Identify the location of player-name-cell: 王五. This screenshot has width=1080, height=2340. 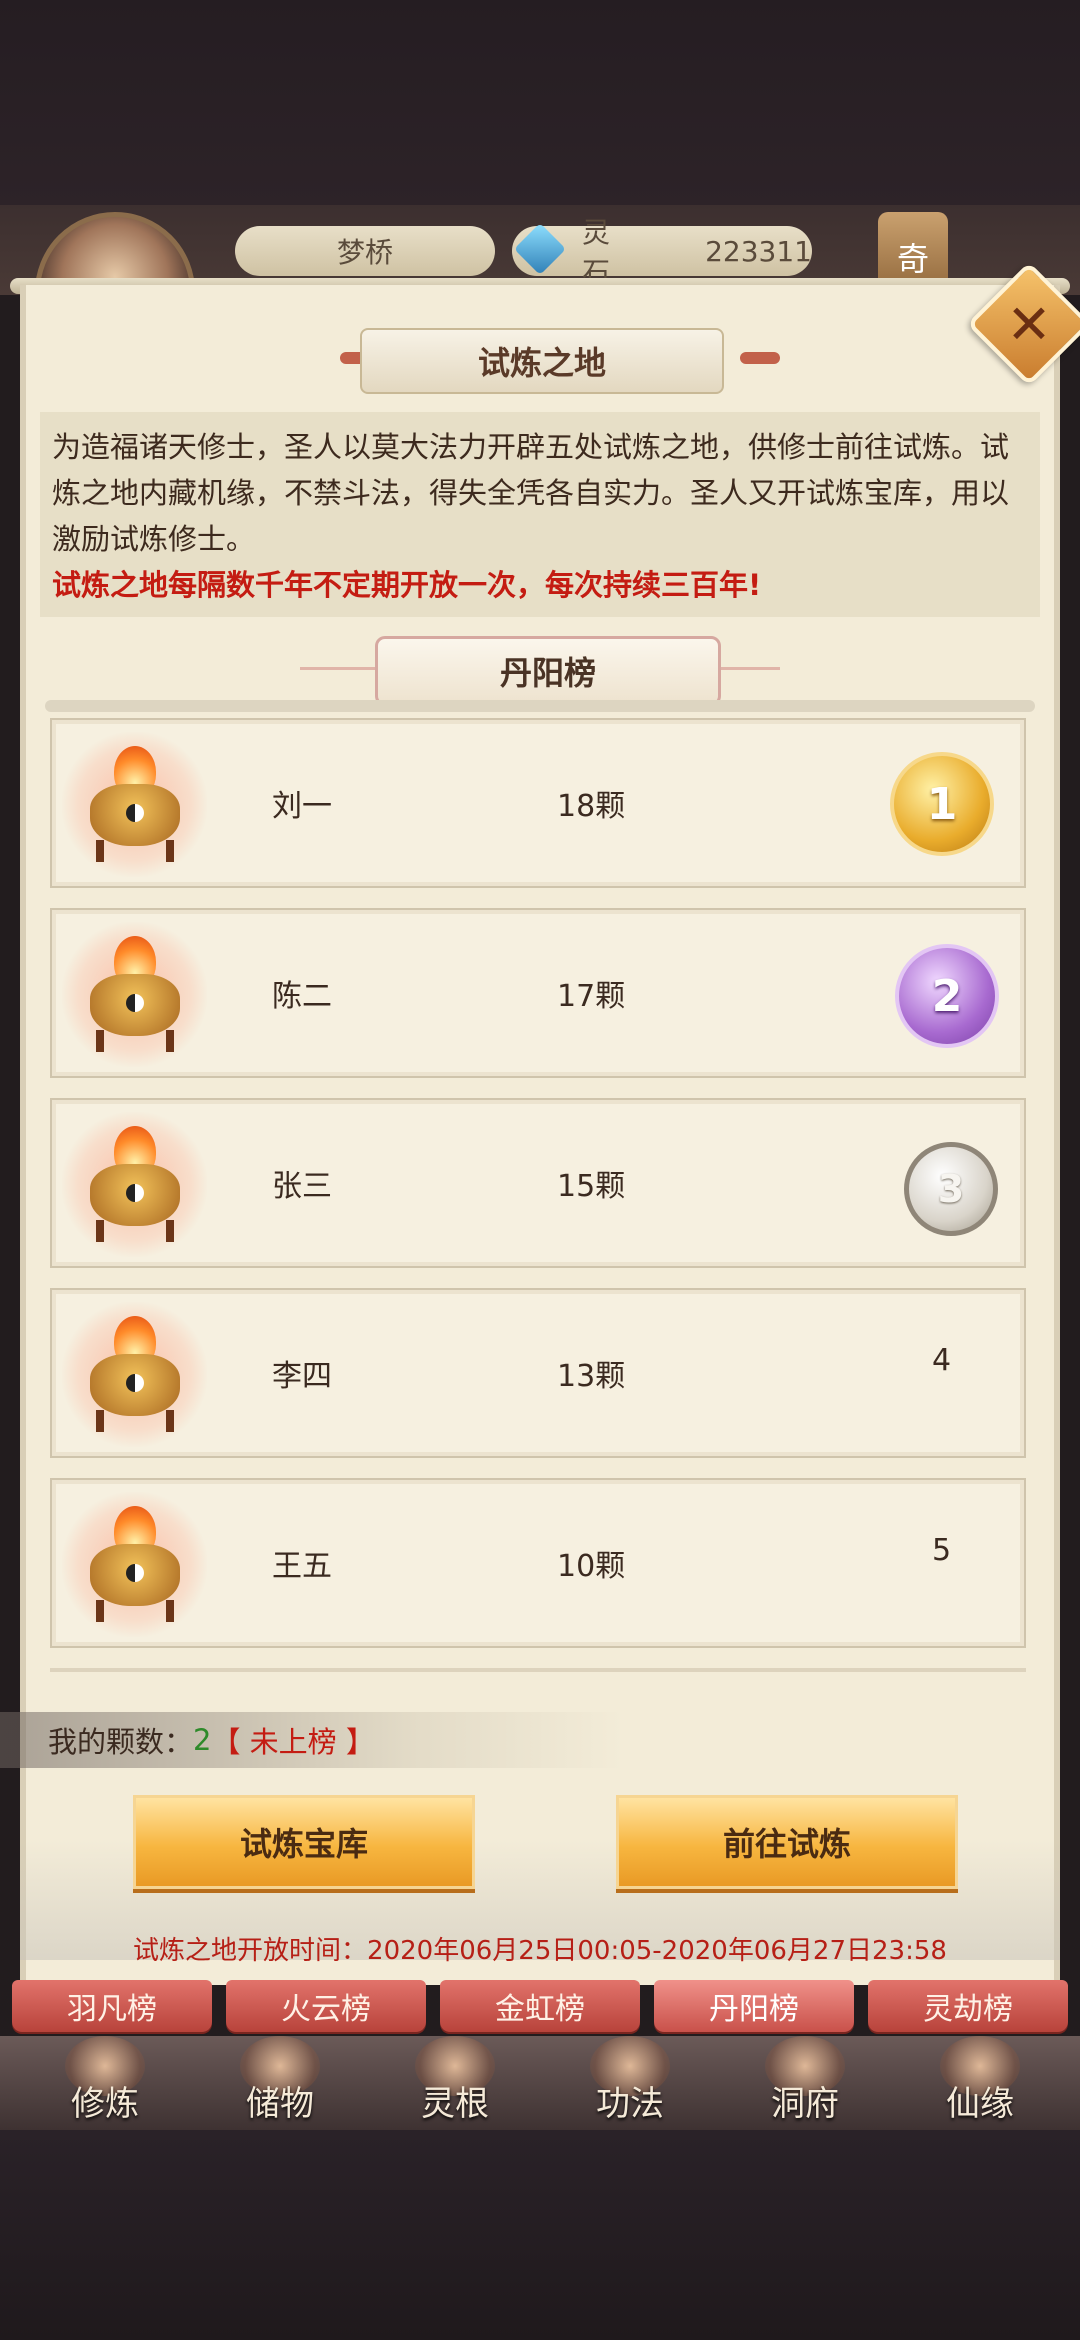
(302, 1566).